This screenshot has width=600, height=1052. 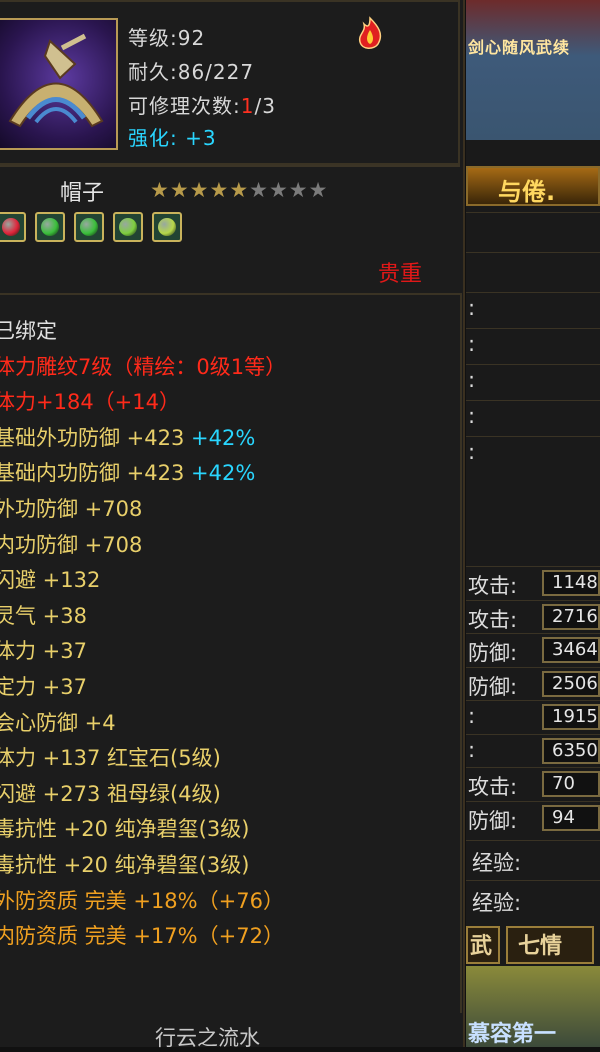 I want to click on stat-value: 1915, so click(x=571, y=717).